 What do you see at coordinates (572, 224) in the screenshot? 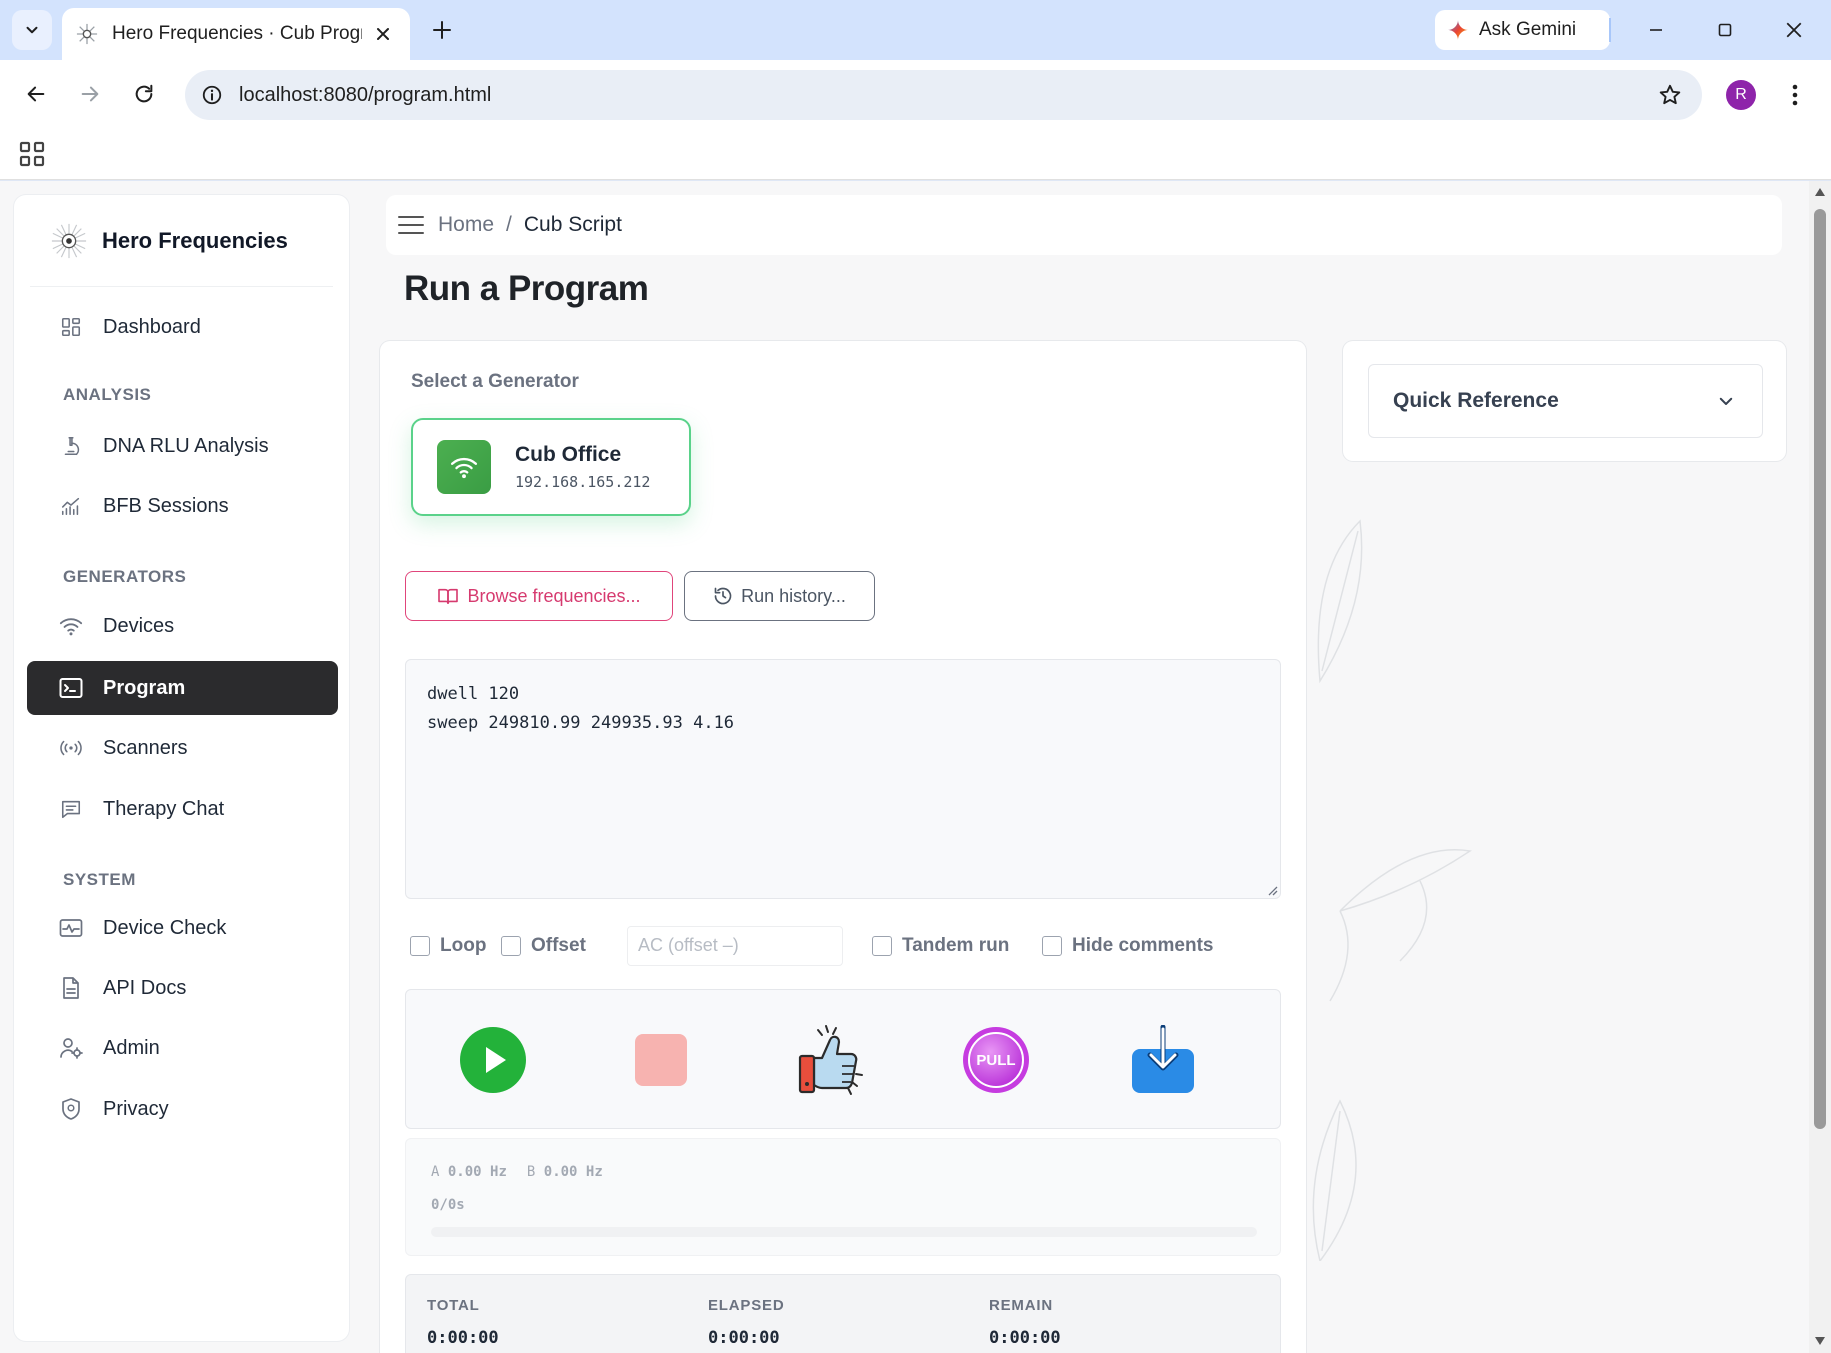
I see `breadcrumb-current: Cub Script` at bounding box center [572, 224].